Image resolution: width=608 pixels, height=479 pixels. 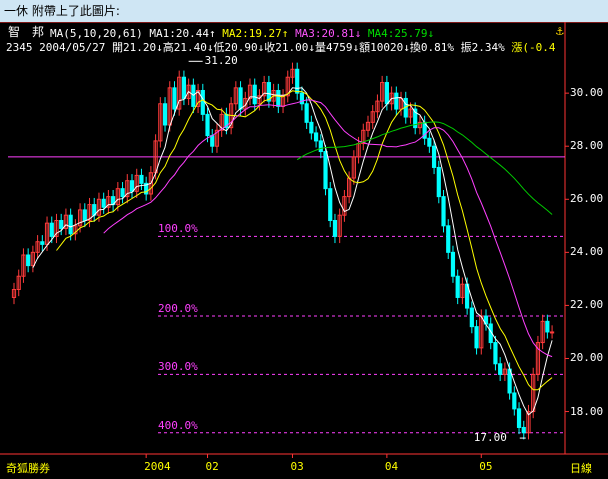 I want to click on x-tick-label: 2004, so click(x=157, y=466).